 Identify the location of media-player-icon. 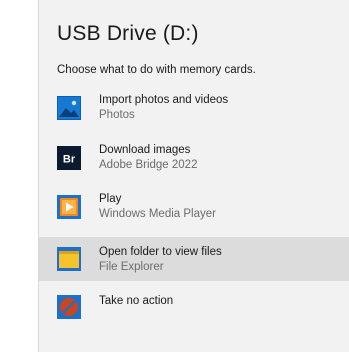
(69, 207).